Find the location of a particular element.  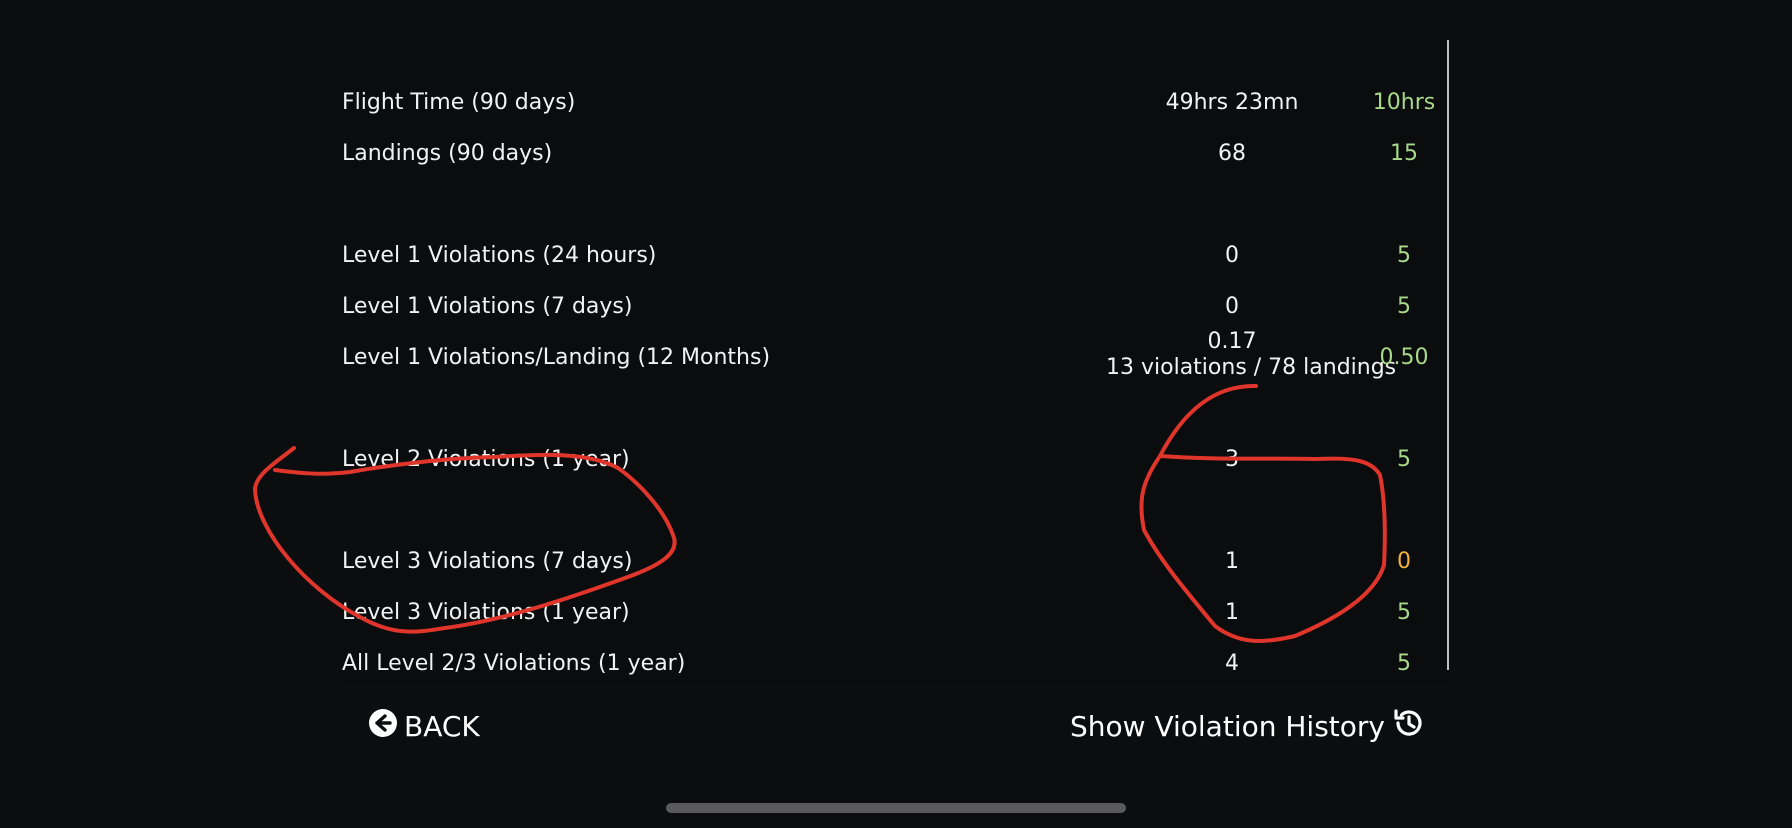

row-label: Level 1 Violations (7 days) is located at coordinates (487, 306).